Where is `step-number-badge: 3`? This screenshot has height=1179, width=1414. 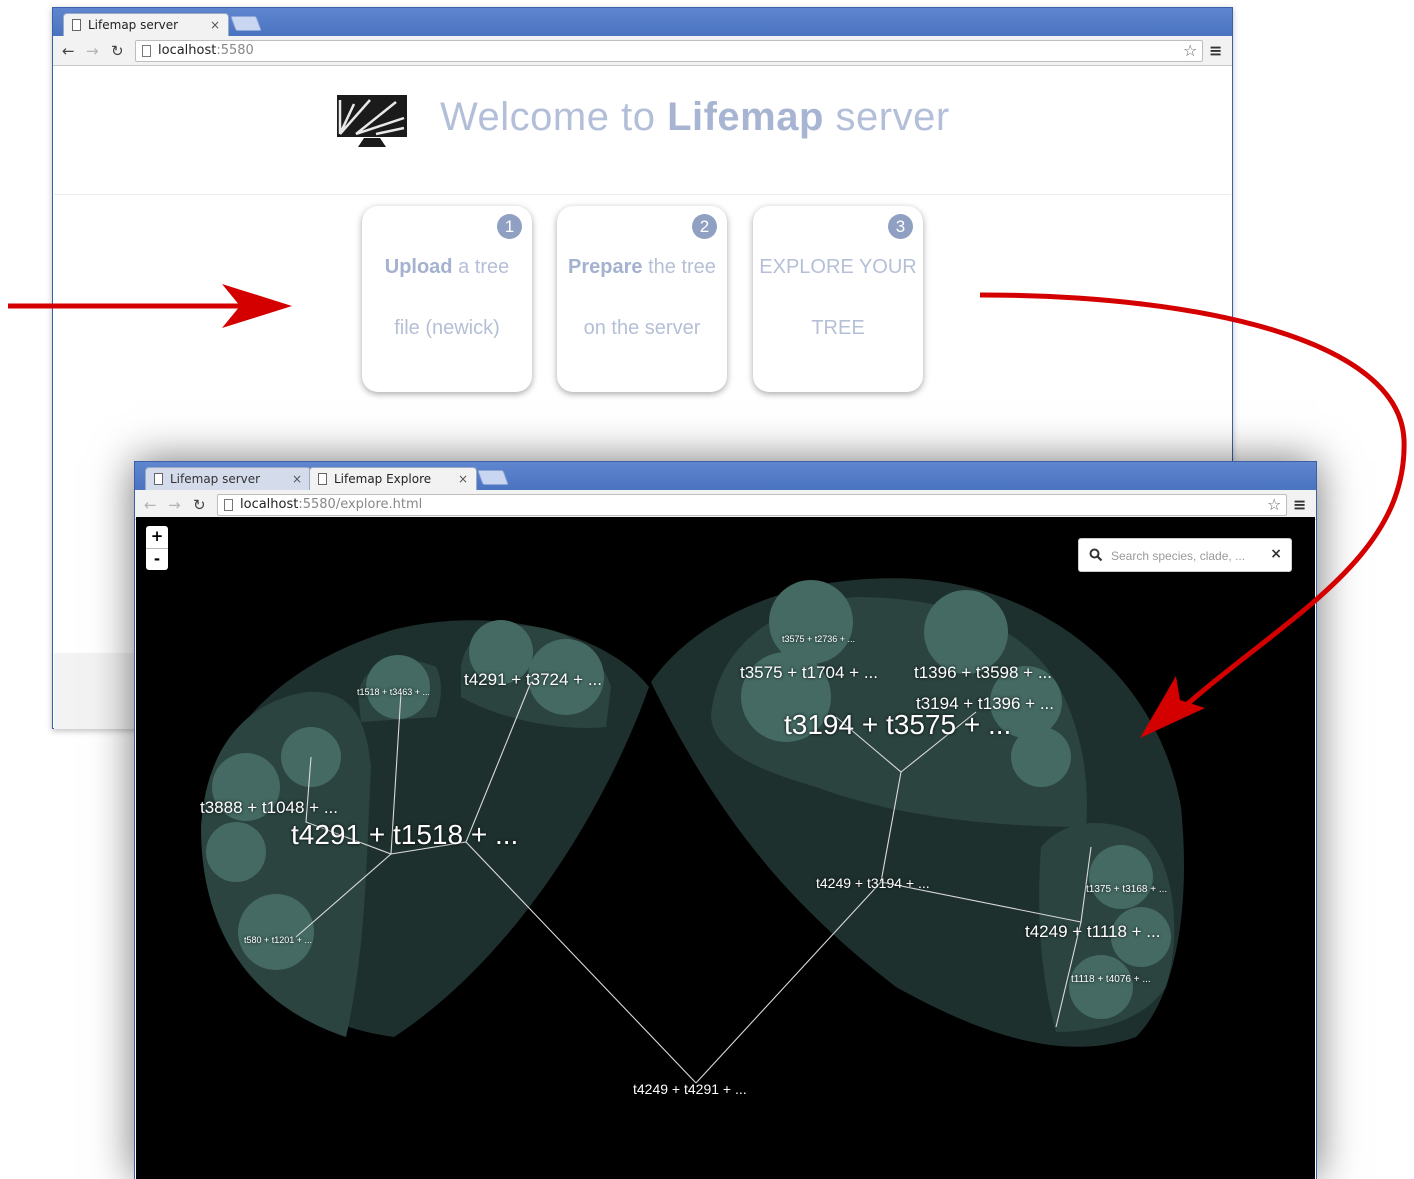 step-number-badge: 3 is located at coordinates (900, 226).